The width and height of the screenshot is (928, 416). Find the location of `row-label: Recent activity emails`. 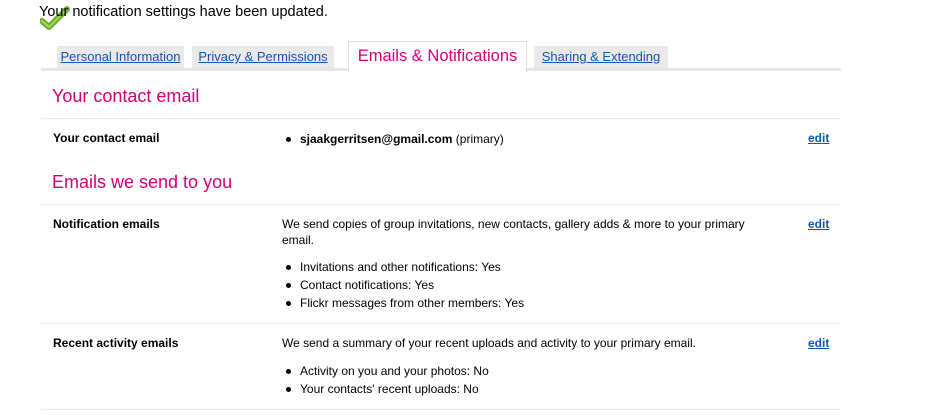

row-label: Recent activity emails is located at coordinates (116, 343).